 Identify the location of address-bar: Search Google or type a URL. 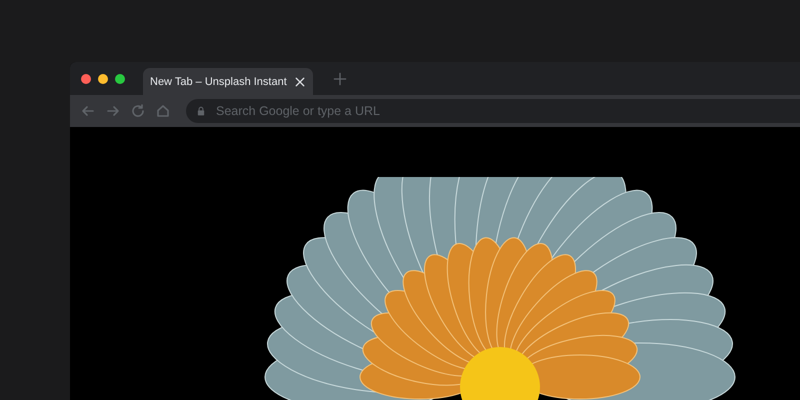
(493, 111).